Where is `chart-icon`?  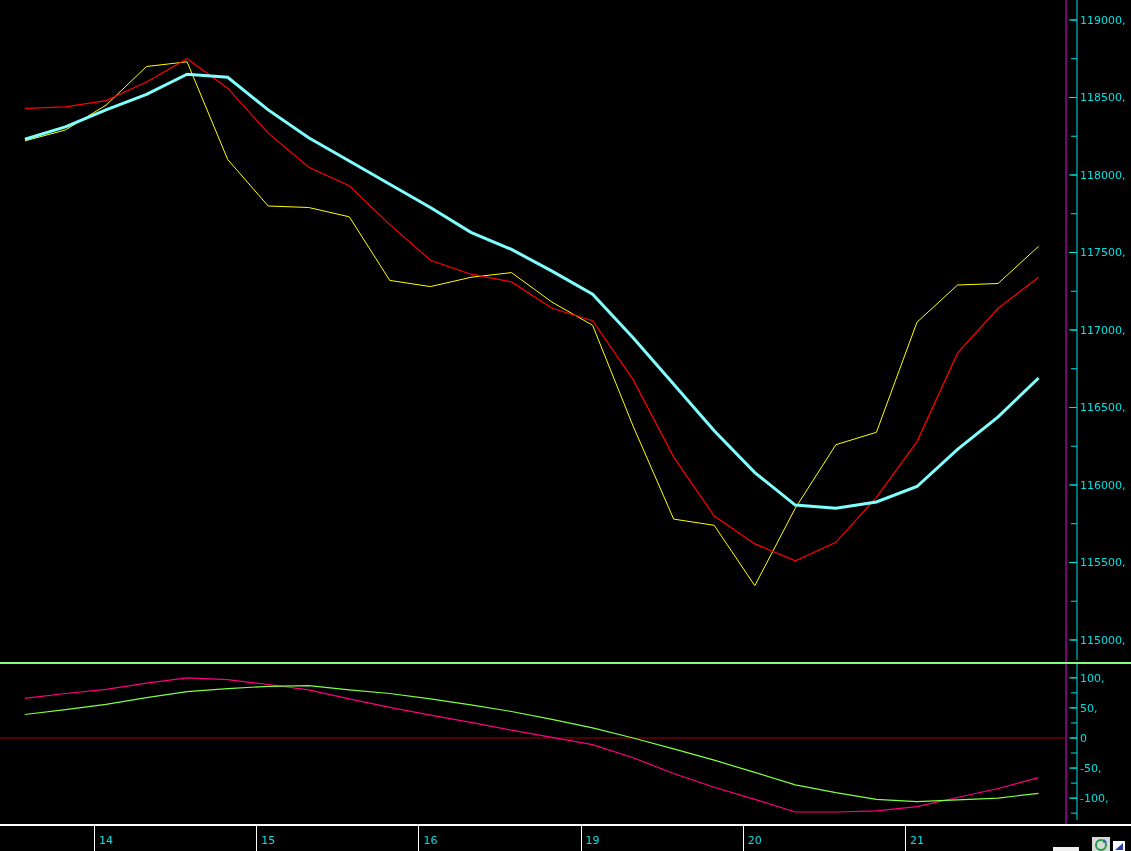
chart-icon is located at coordinates (1119, 846).